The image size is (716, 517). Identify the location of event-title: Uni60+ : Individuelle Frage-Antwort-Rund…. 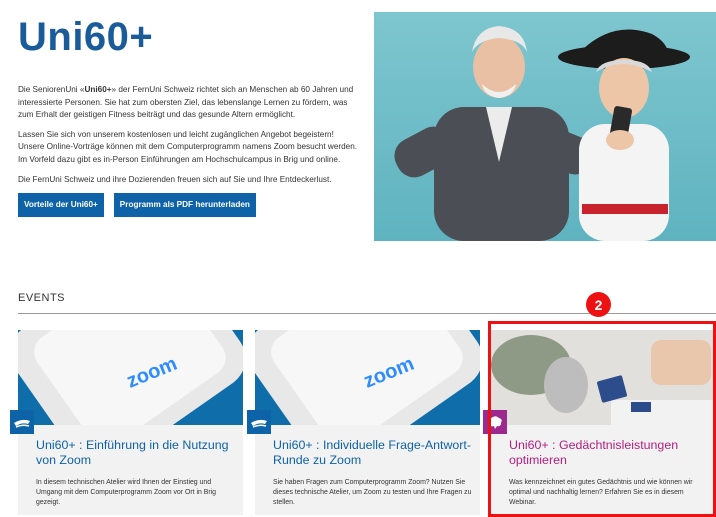
(373, 452).